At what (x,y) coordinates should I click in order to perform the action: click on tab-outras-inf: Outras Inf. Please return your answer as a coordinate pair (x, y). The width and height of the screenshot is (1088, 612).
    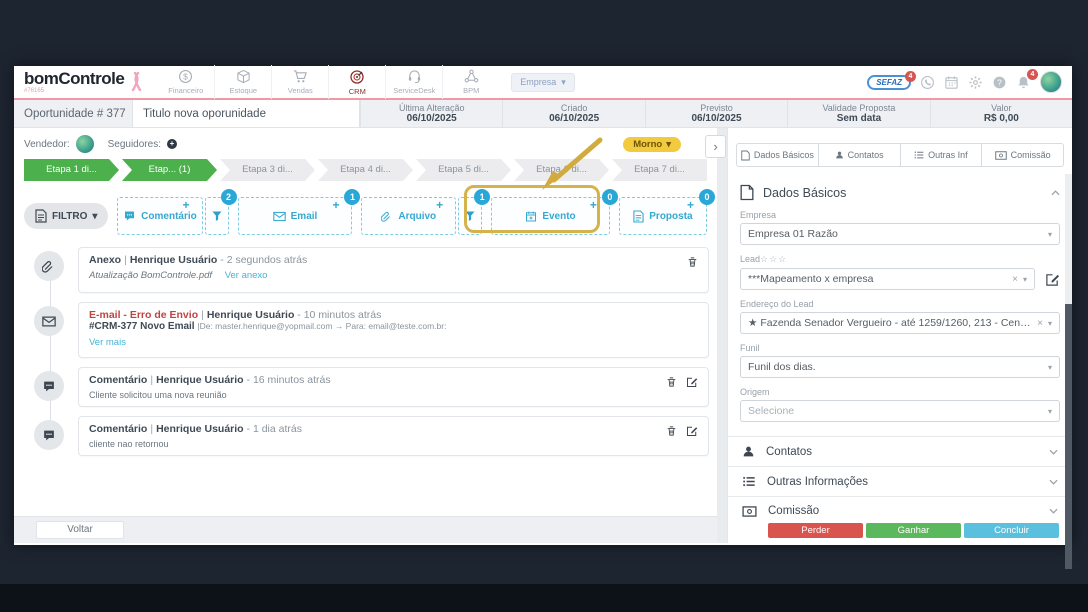
    Looking at the image, I should click on (940, 155).